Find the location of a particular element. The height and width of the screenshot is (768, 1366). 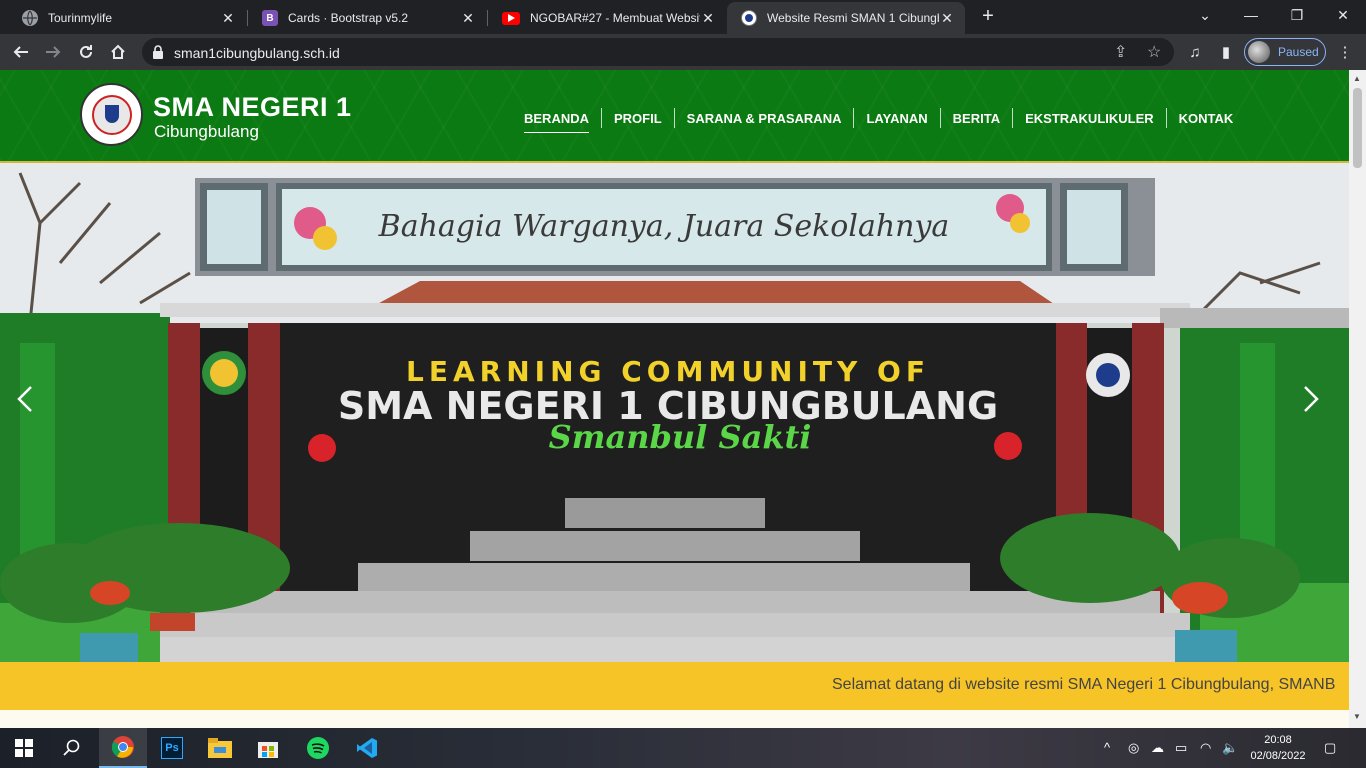

scrollbar-thumb is located at coordinates (1357, 128).